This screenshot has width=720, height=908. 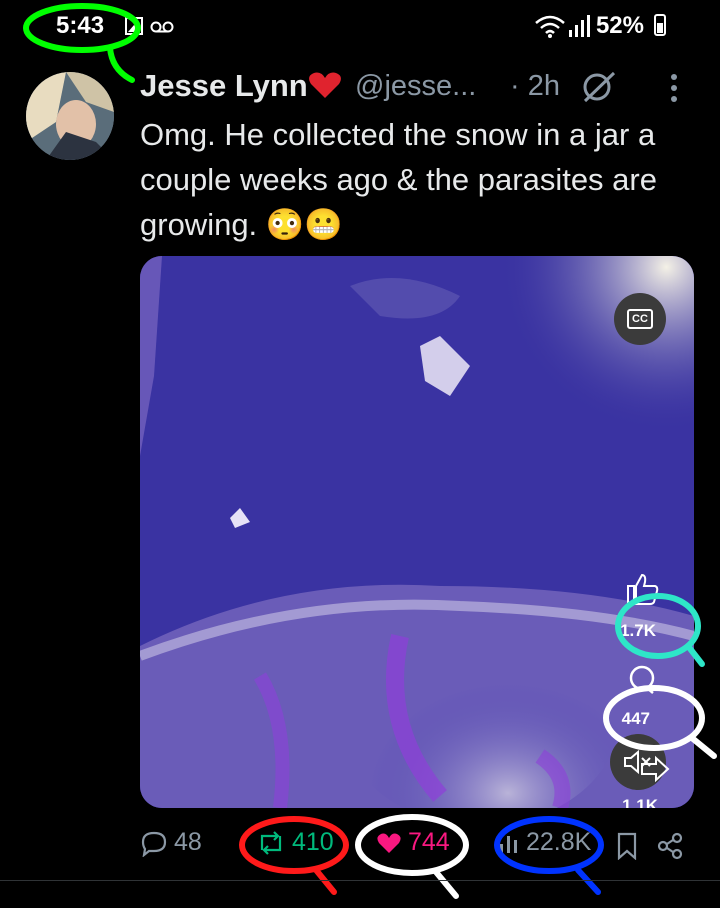 What do you see at coordinates (224, 85) in the screenshot?
I see `display-name-text: Jesse Lynn` at bounding box center [224, 85].